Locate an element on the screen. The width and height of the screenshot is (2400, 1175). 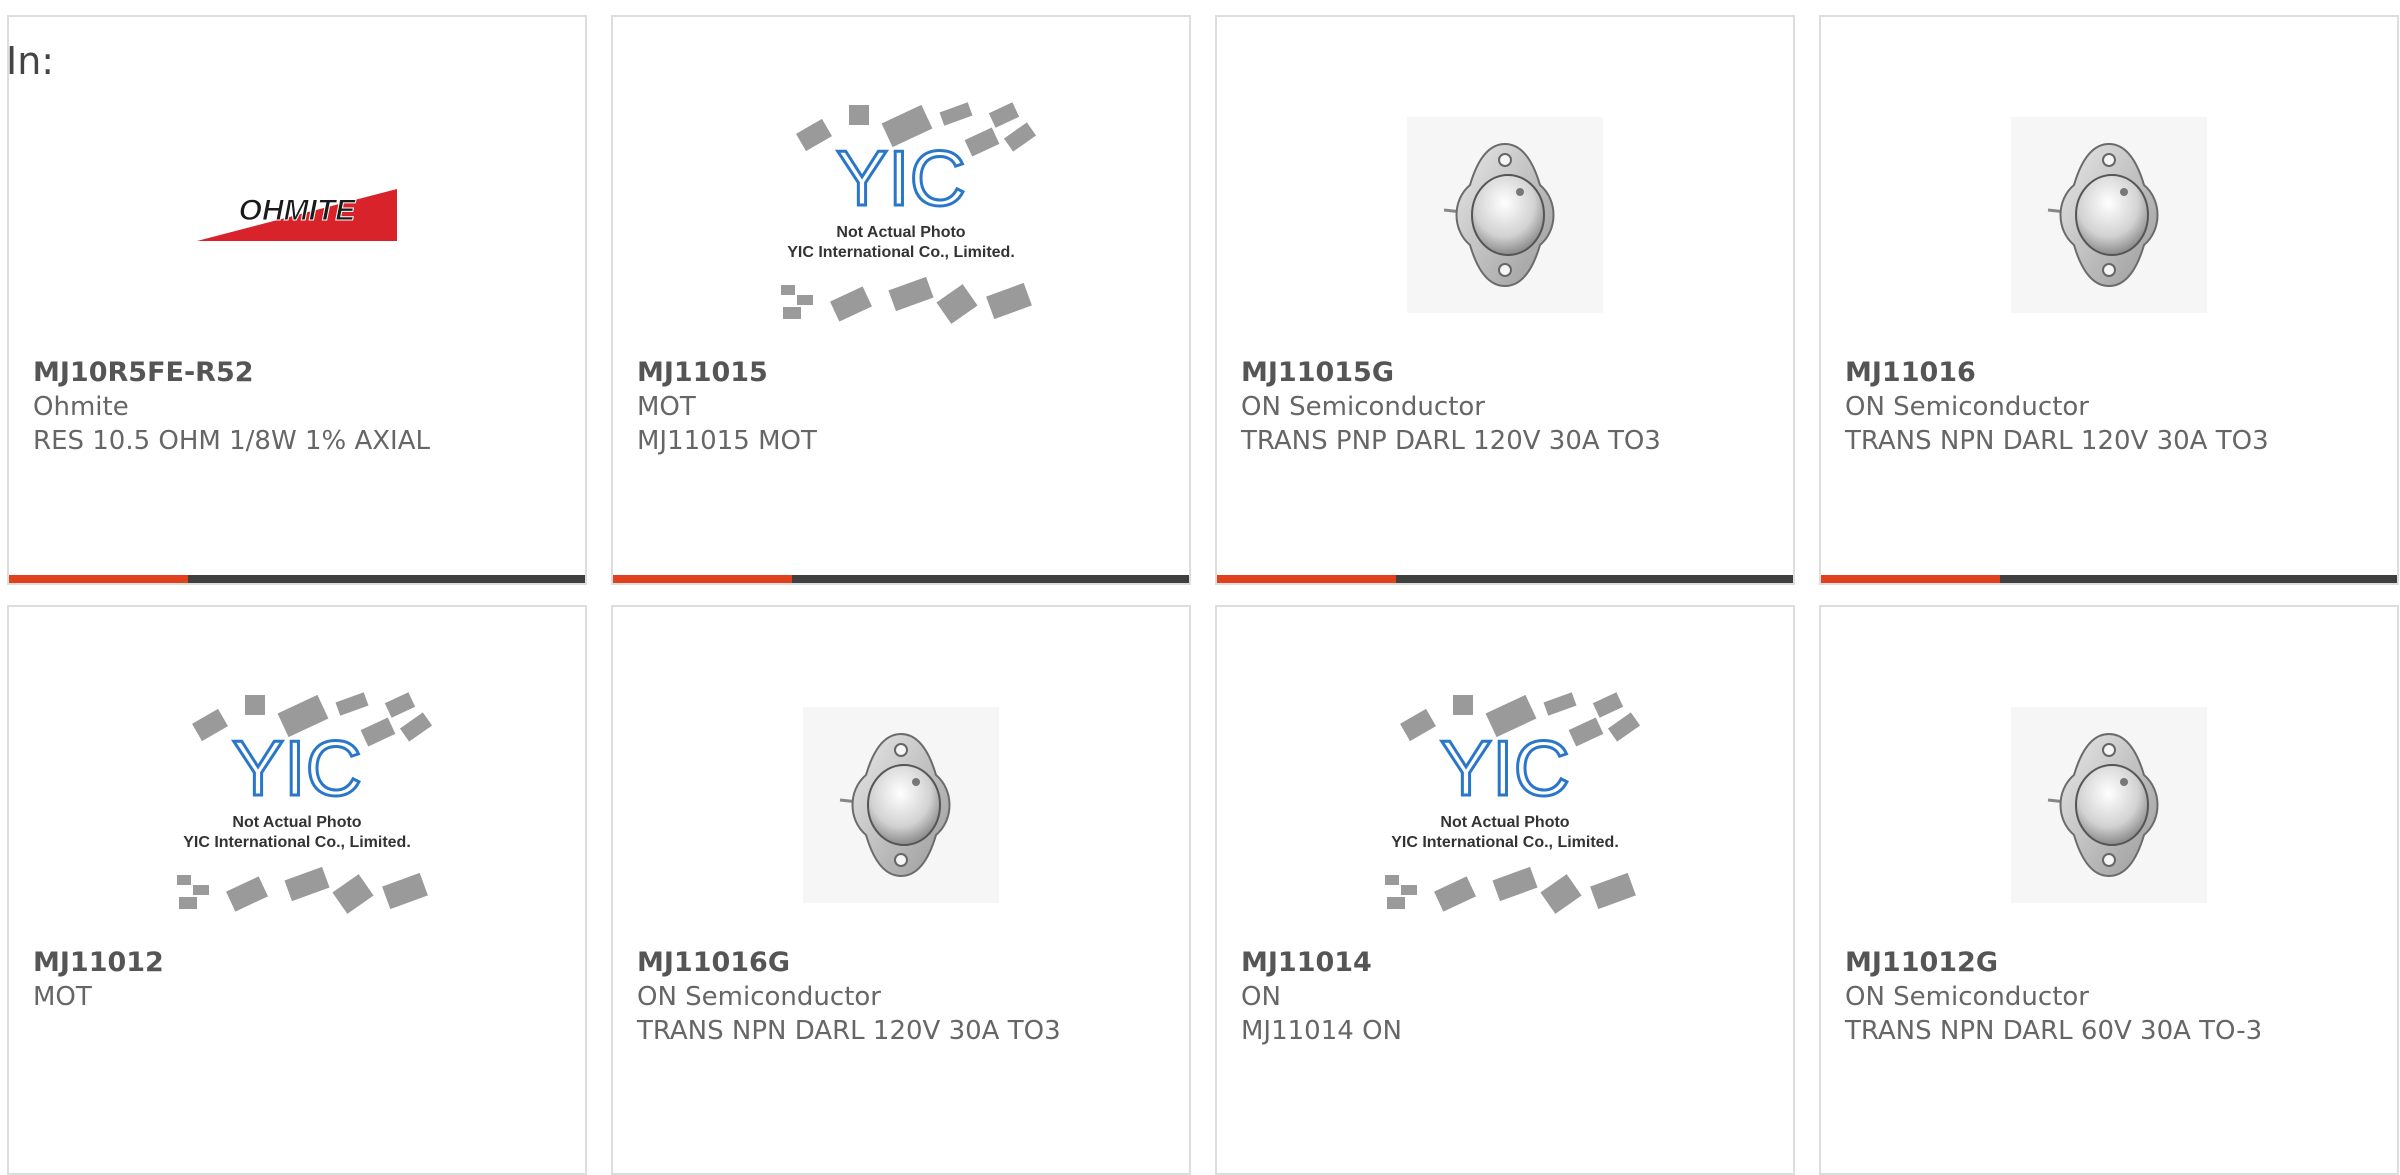
product-info: MJ11012 MOT is located at coordinates (302, 980).